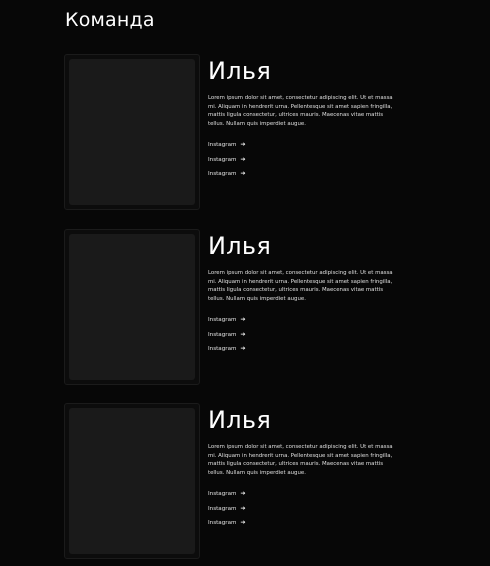 The height and width of the screenshot is (566, 490). What do you see at coordinates (110, 20) in the screenshot?
I see `page-title: Команда` at bounding box center [110, 20].